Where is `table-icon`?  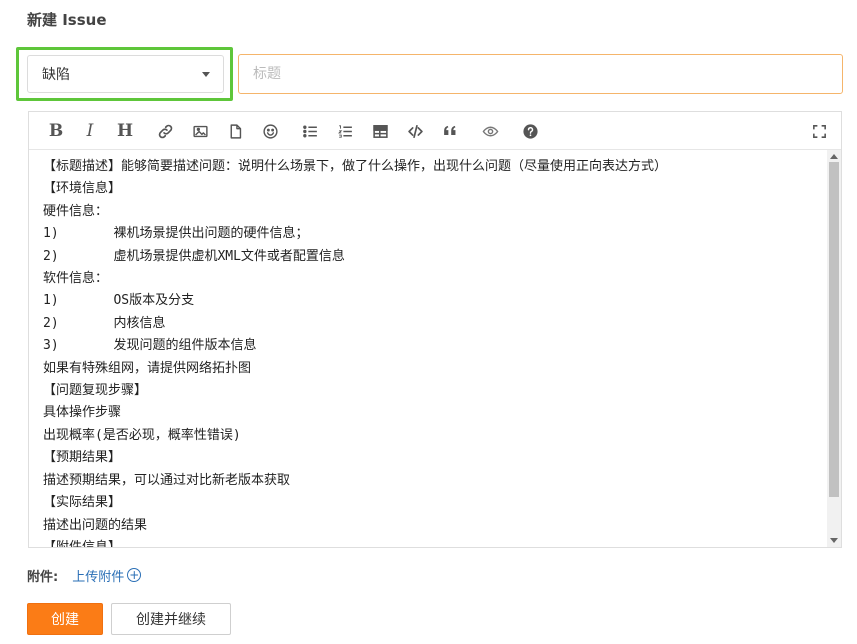
table-icon is located at coordinates (380, 131).